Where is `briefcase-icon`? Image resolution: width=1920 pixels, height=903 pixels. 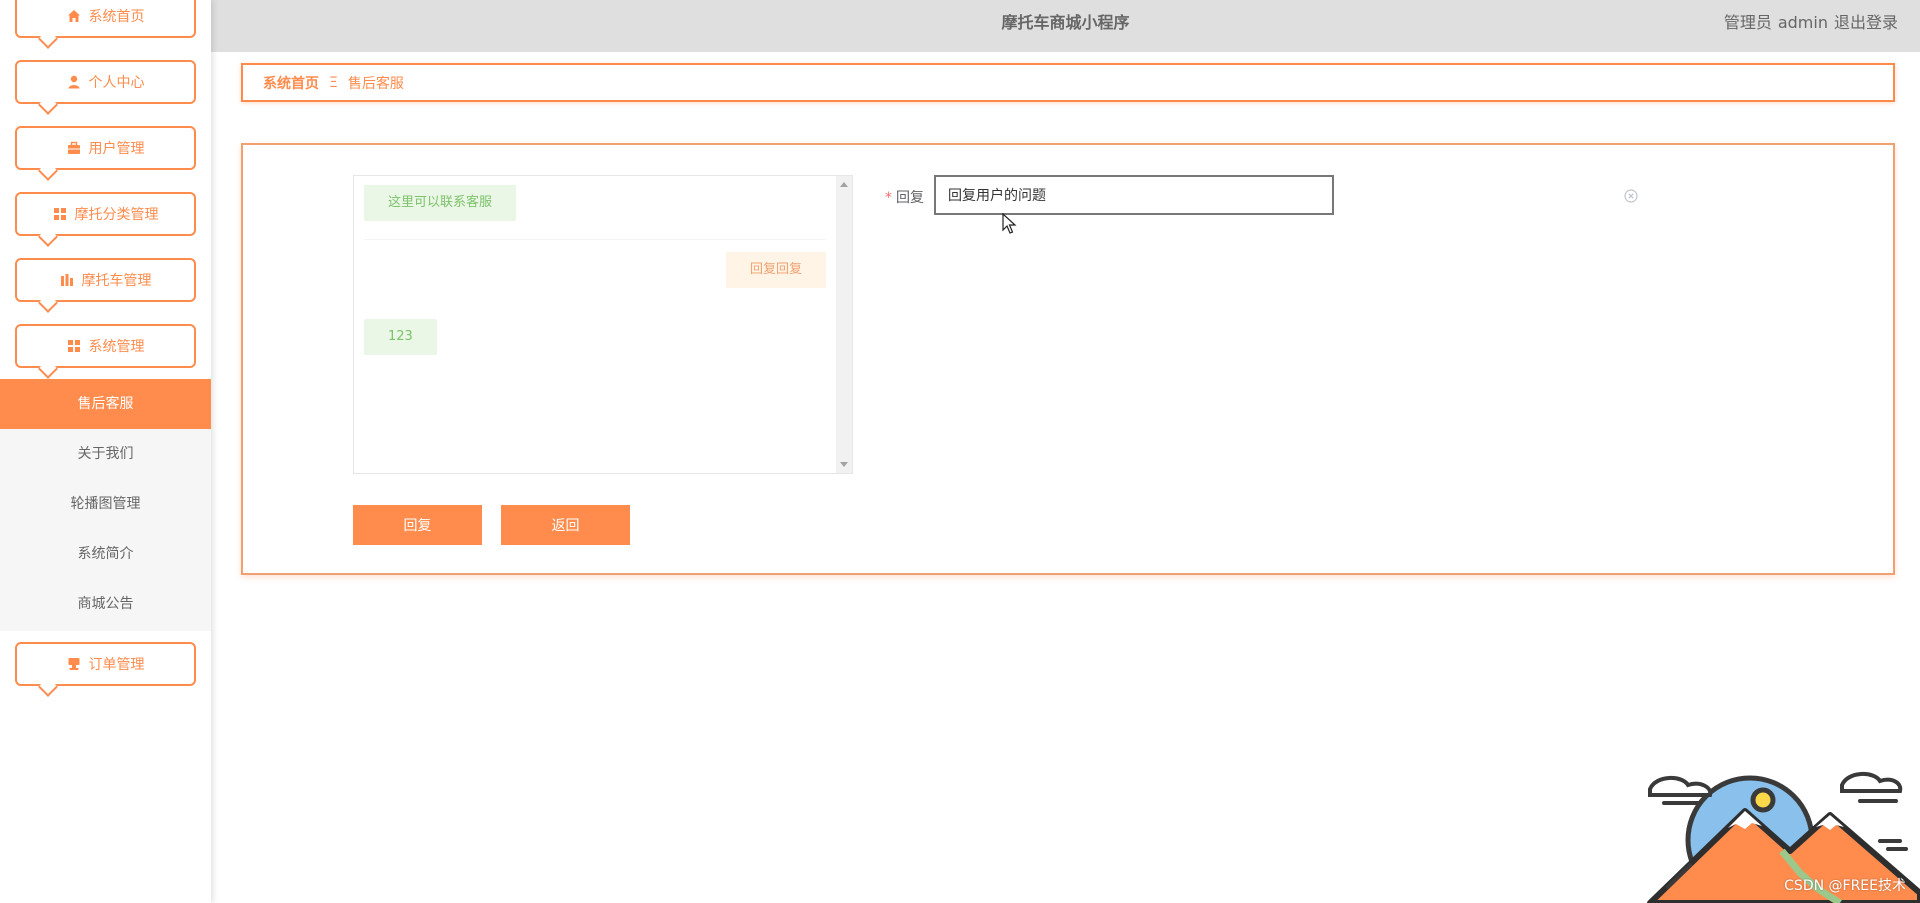 briefcase-icon is located at coordinates (74, 148).